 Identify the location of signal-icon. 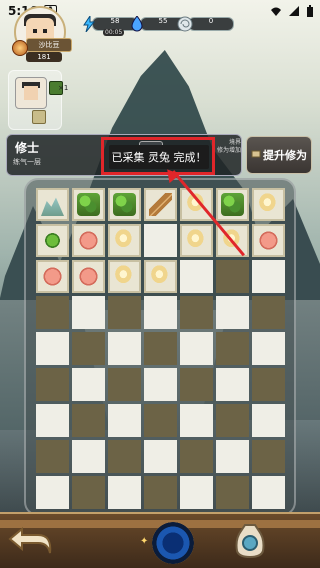
(294, 11).